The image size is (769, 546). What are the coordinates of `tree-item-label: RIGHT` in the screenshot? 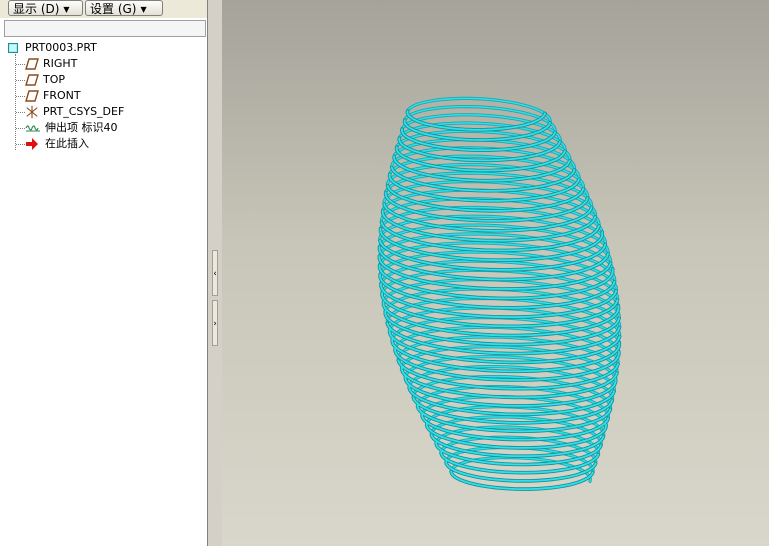 It's located at (60, 63).